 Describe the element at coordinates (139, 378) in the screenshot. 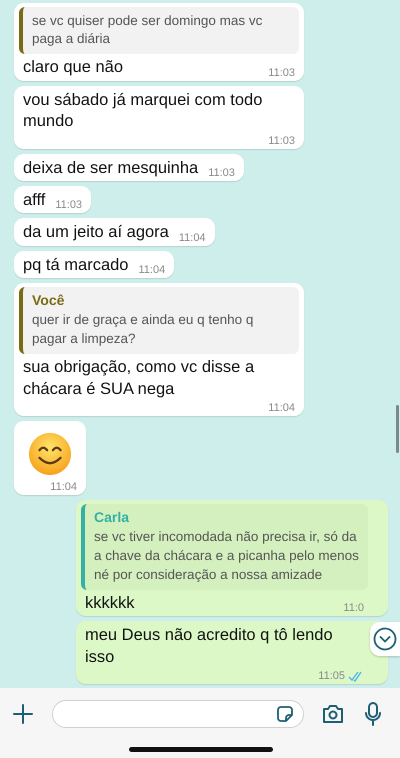

I see `message-text: sua obrigação, como vc disse a chácara é SUA nega` at that location.